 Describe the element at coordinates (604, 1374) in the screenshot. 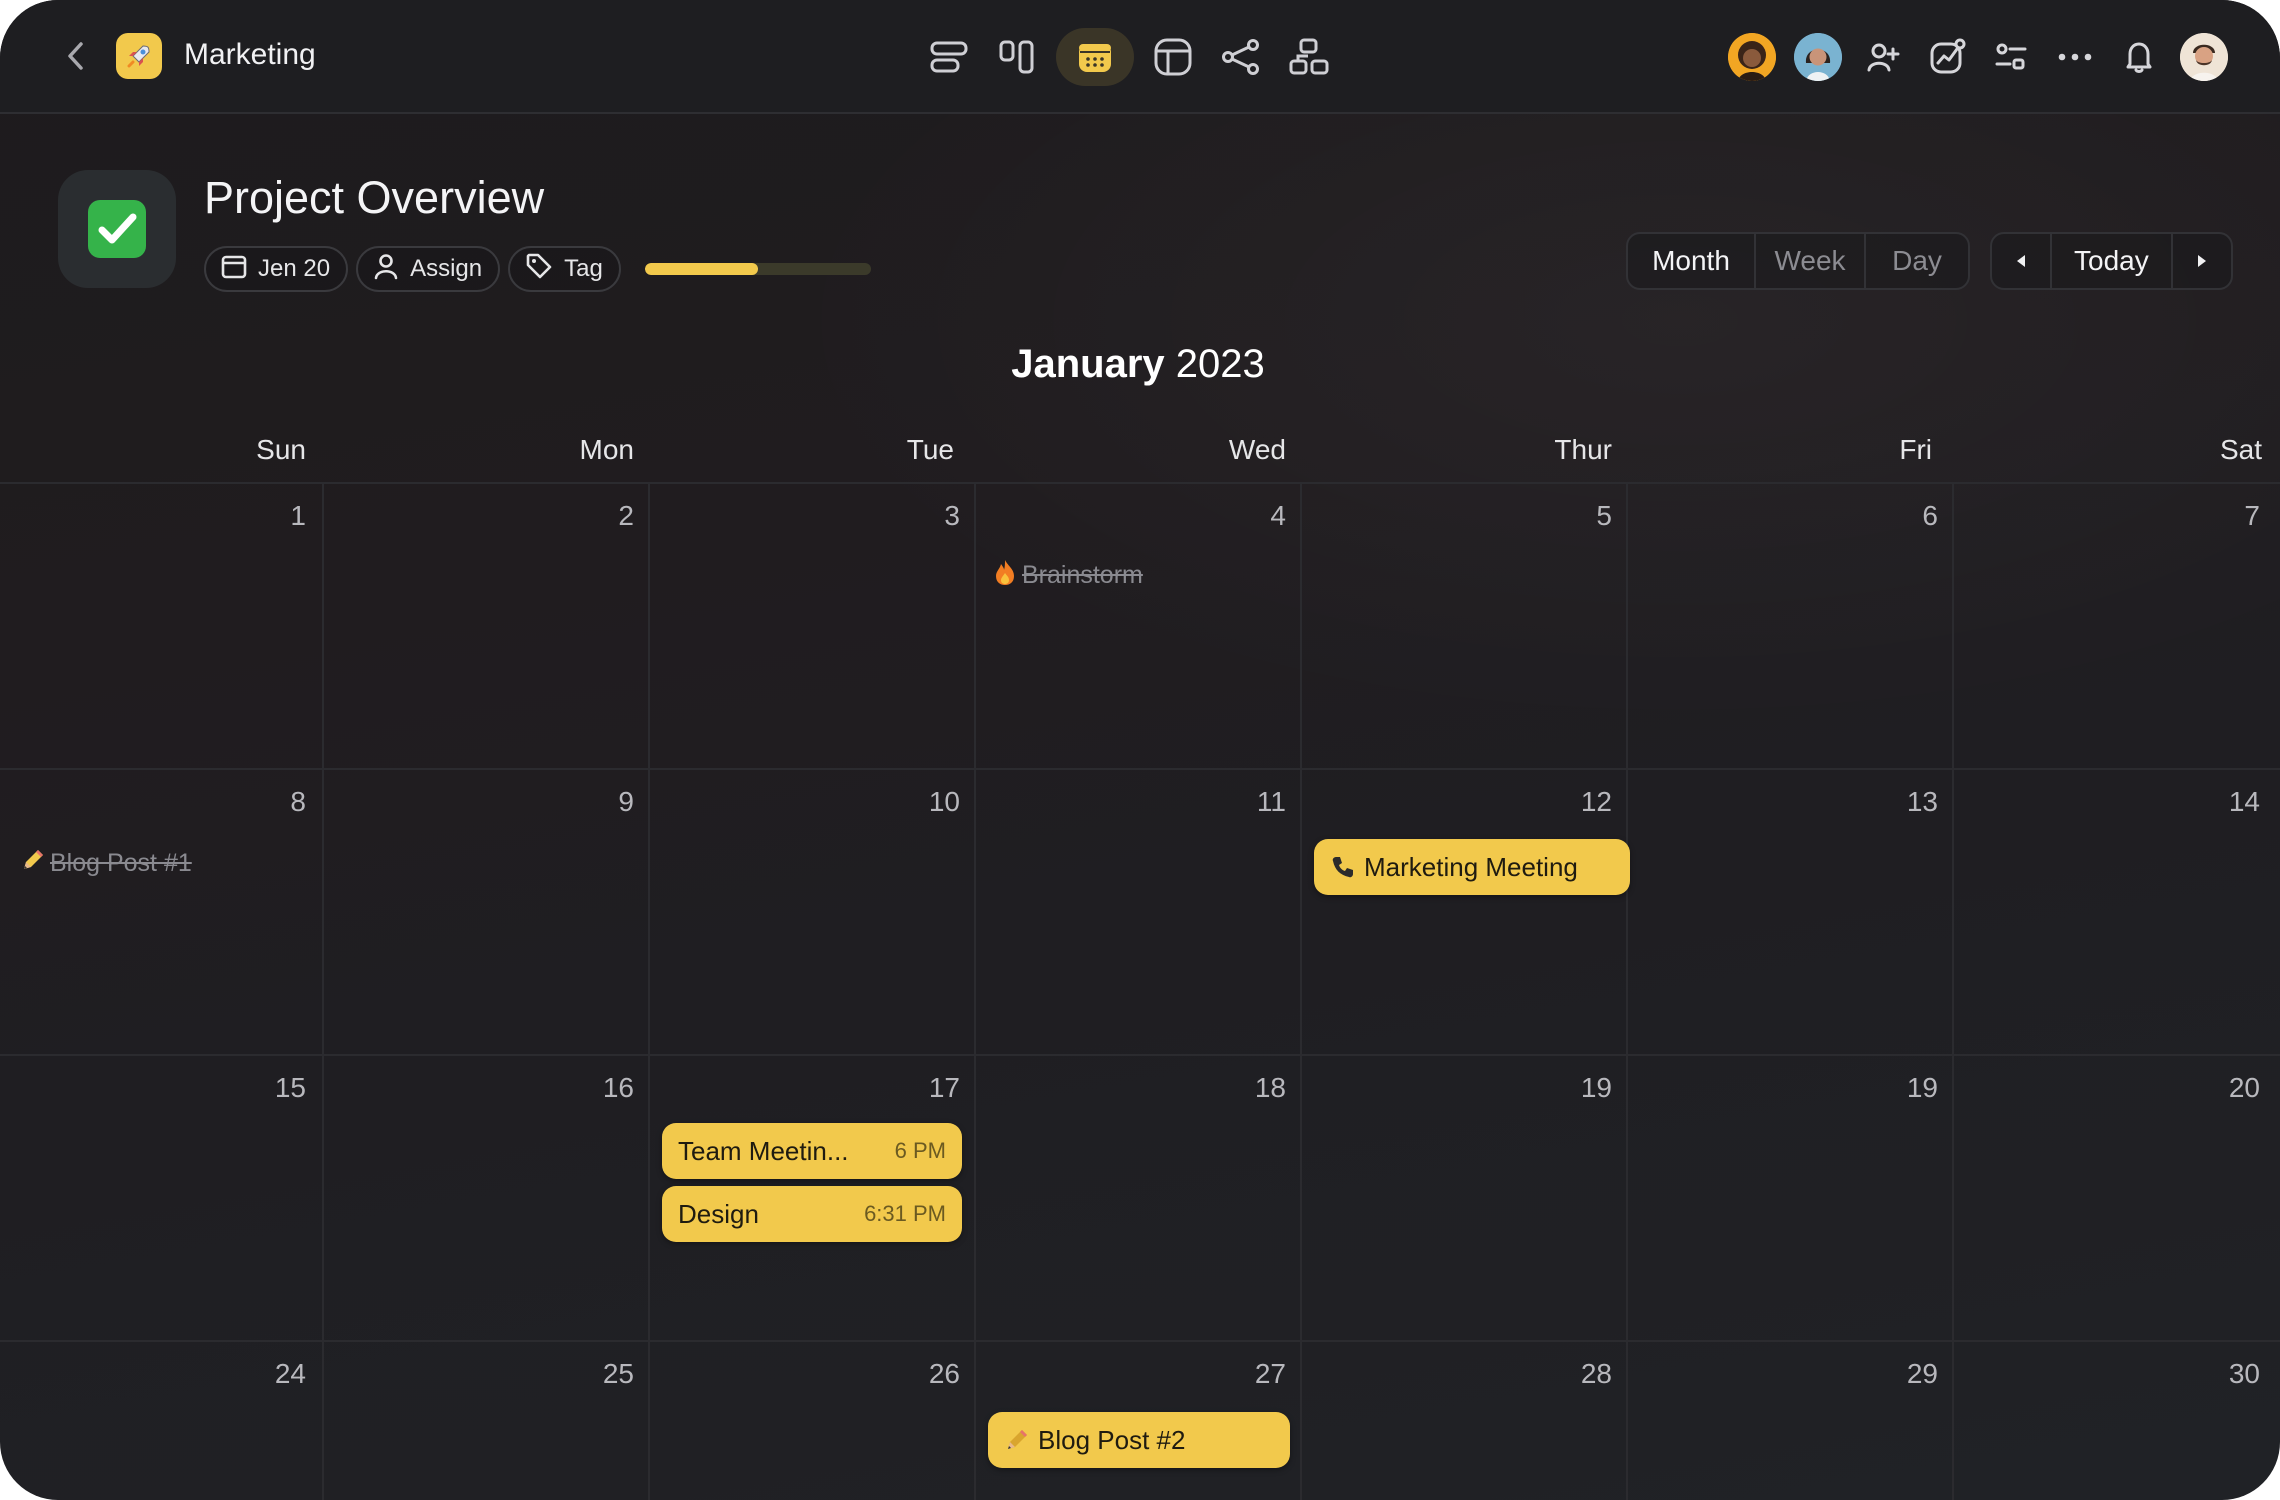

I see `day-cell-number: 25` at that location.